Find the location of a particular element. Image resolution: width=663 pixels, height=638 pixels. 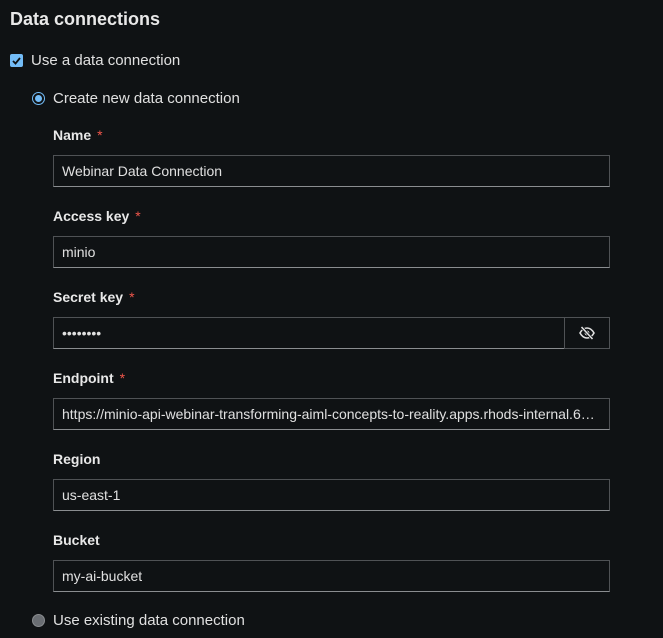

region-label-text: Region is located at coordinates (77, 459).